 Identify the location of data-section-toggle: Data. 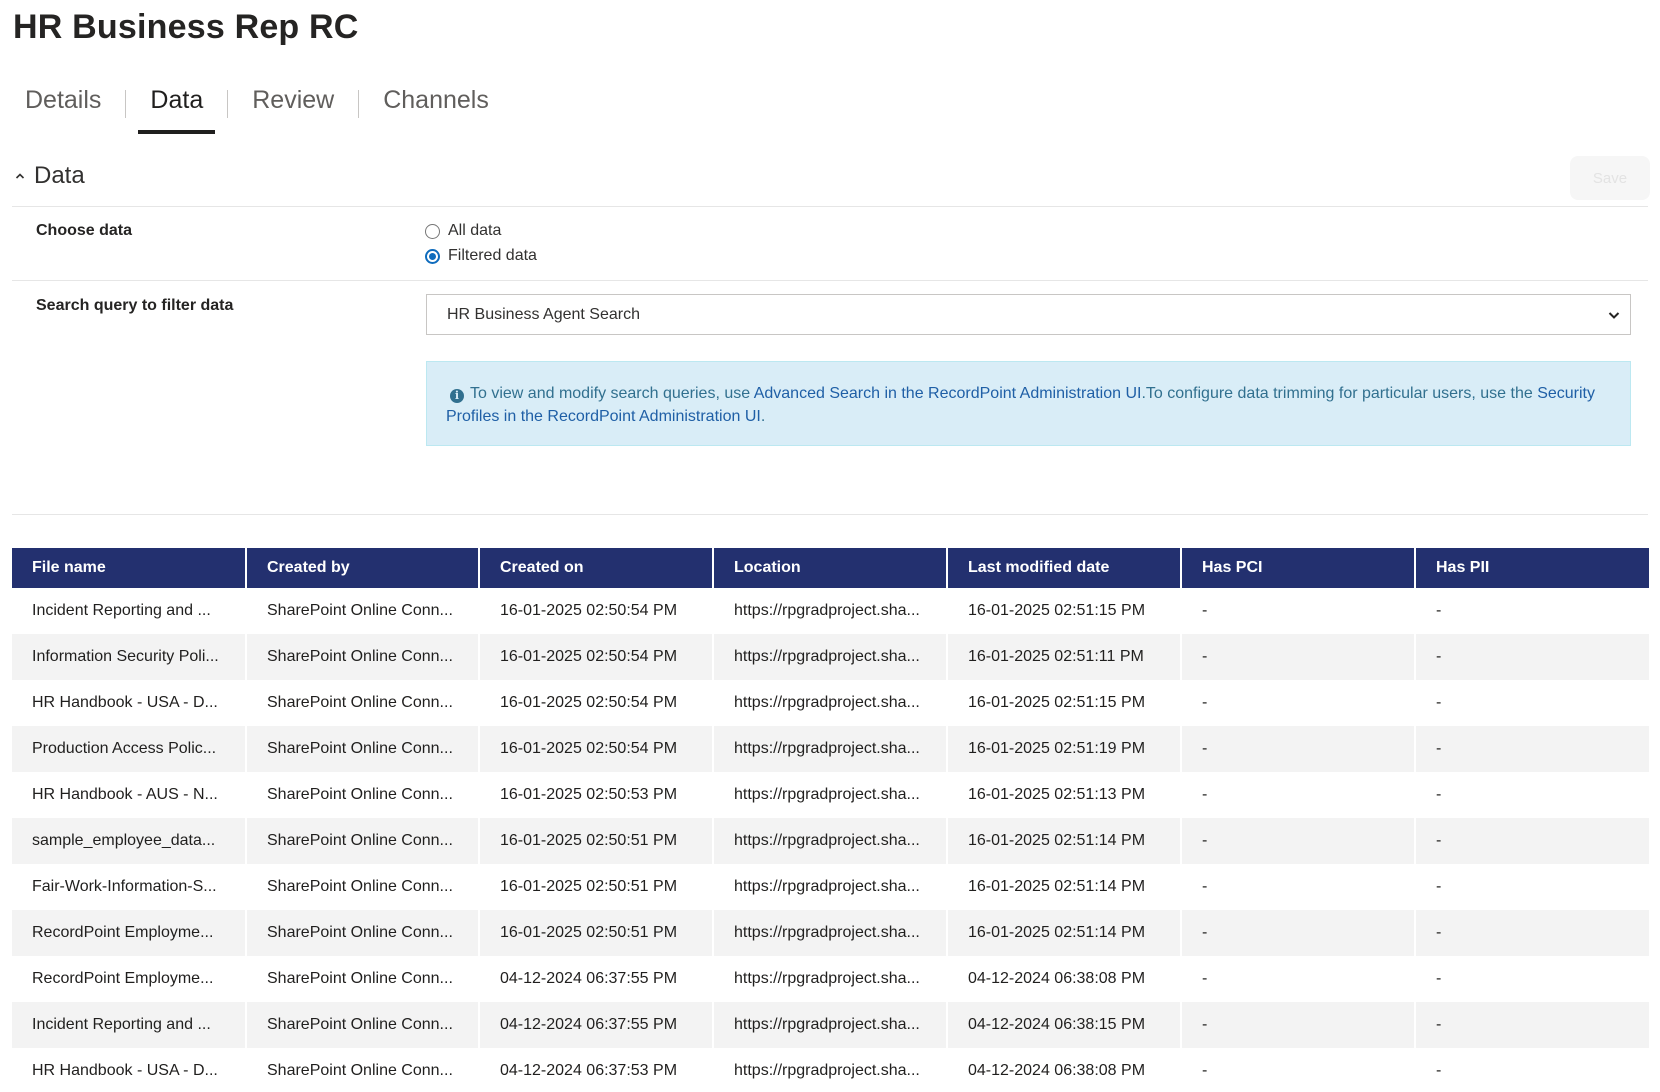
(48, 176).